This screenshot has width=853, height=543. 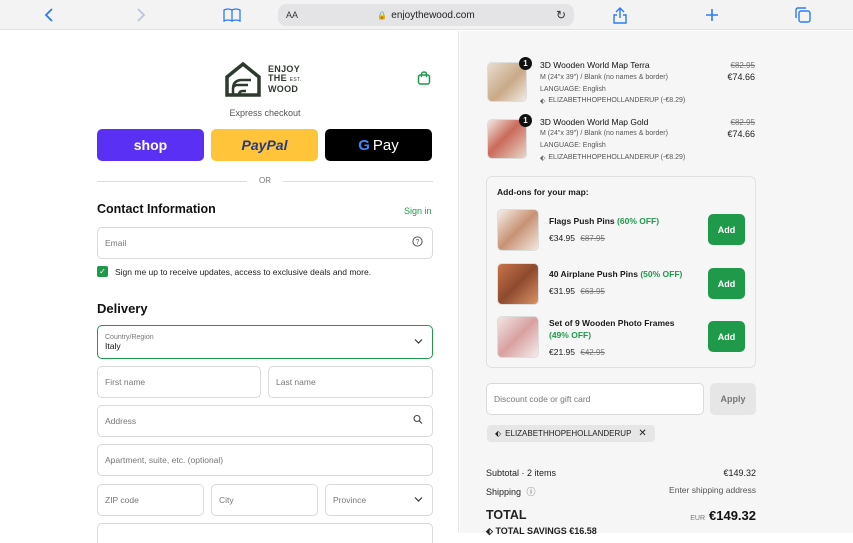 I want to click on addons-title: Add-ons for your map:, so click(x=543, y=192).